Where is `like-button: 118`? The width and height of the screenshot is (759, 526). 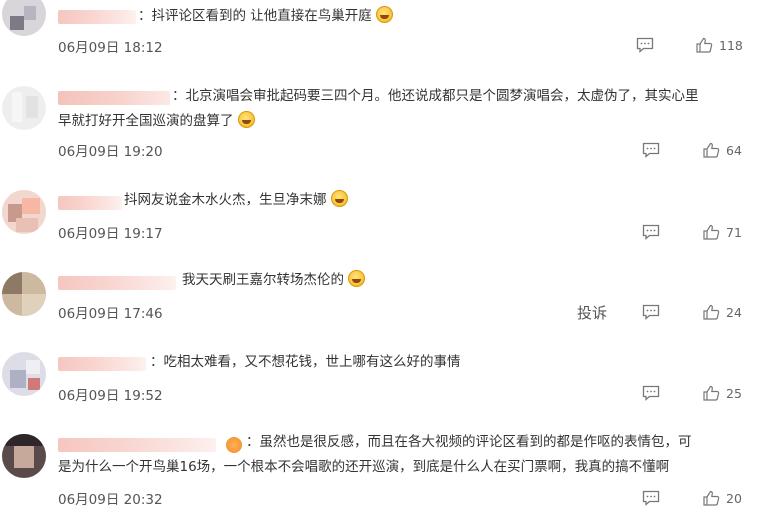 like-button: 118 is located at coordinates (719, 45).